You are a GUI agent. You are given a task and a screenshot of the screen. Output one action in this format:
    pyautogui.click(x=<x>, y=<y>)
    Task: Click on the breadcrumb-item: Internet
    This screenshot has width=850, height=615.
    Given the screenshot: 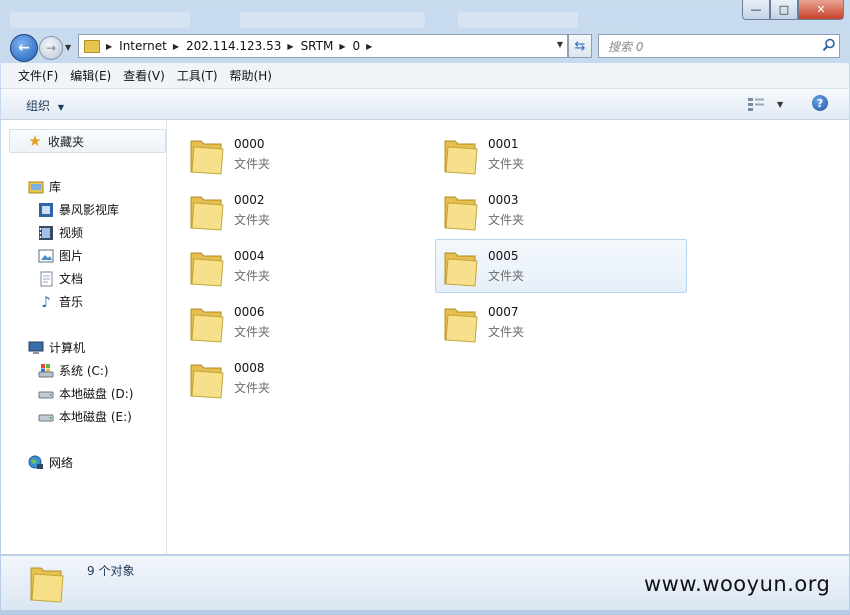 What is the action you would take?
    pyautogui.click(x=143, y=46)
    